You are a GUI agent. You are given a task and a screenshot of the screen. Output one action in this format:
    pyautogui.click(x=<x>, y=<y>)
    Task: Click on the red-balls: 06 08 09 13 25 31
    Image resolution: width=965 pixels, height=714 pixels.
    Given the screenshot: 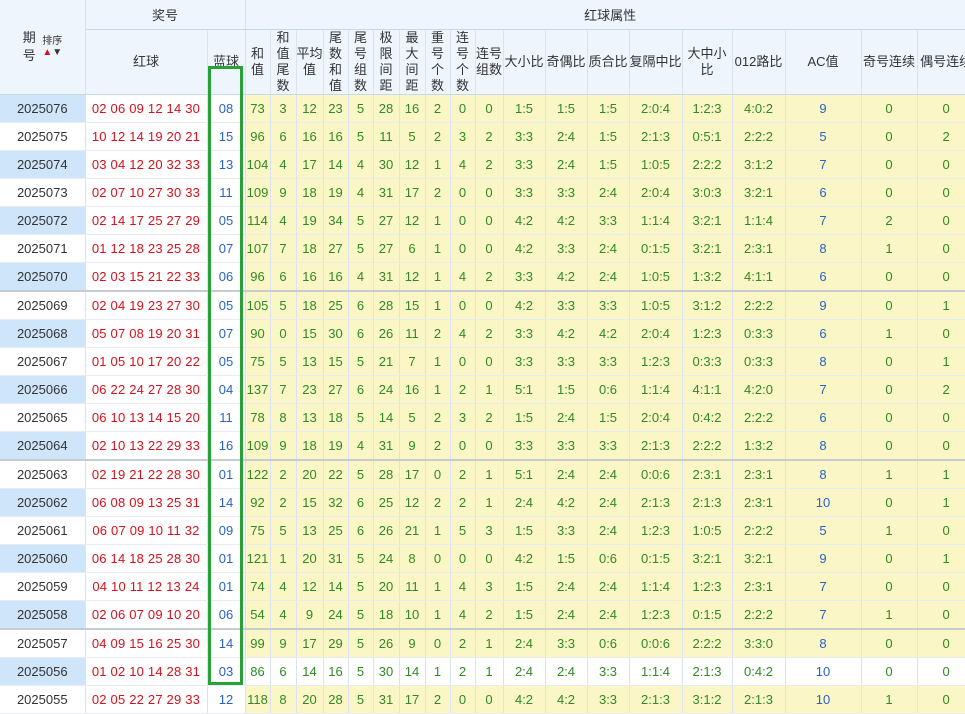 What is the action you would take?
    pyautogui.click(x=146, y=502)
    